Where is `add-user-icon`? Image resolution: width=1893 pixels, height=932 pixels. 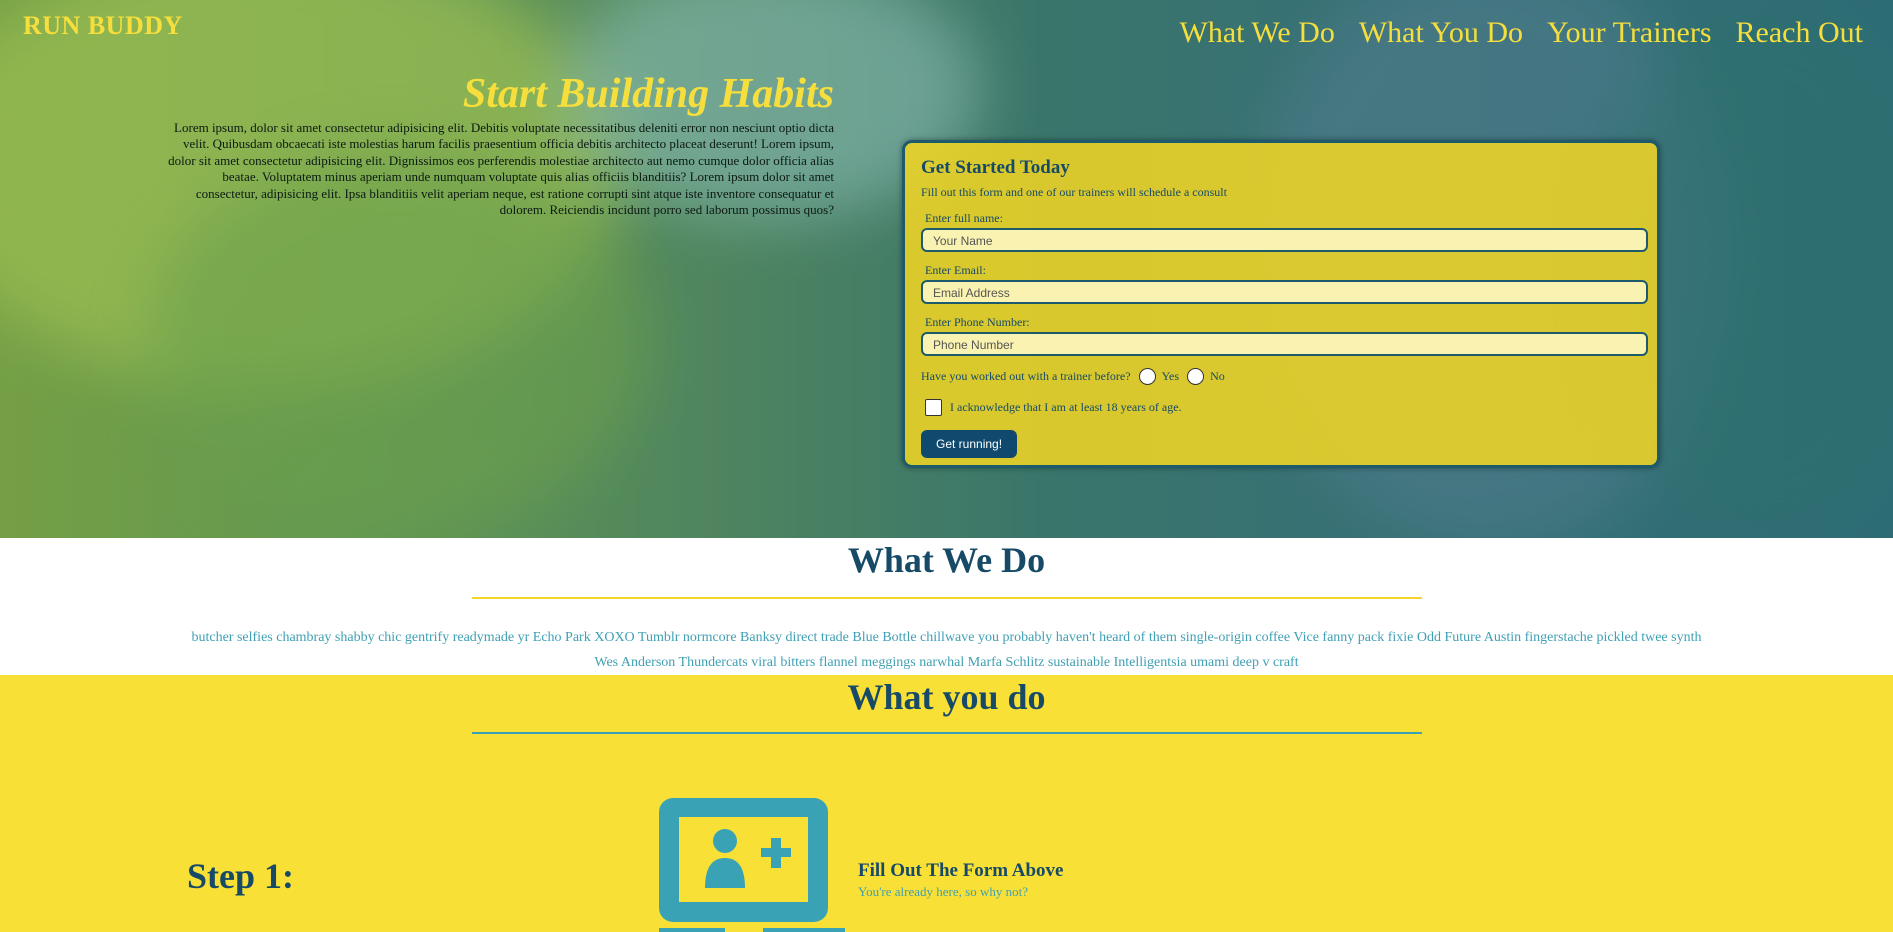 add-user-icon is located at coordinates (752, 865).